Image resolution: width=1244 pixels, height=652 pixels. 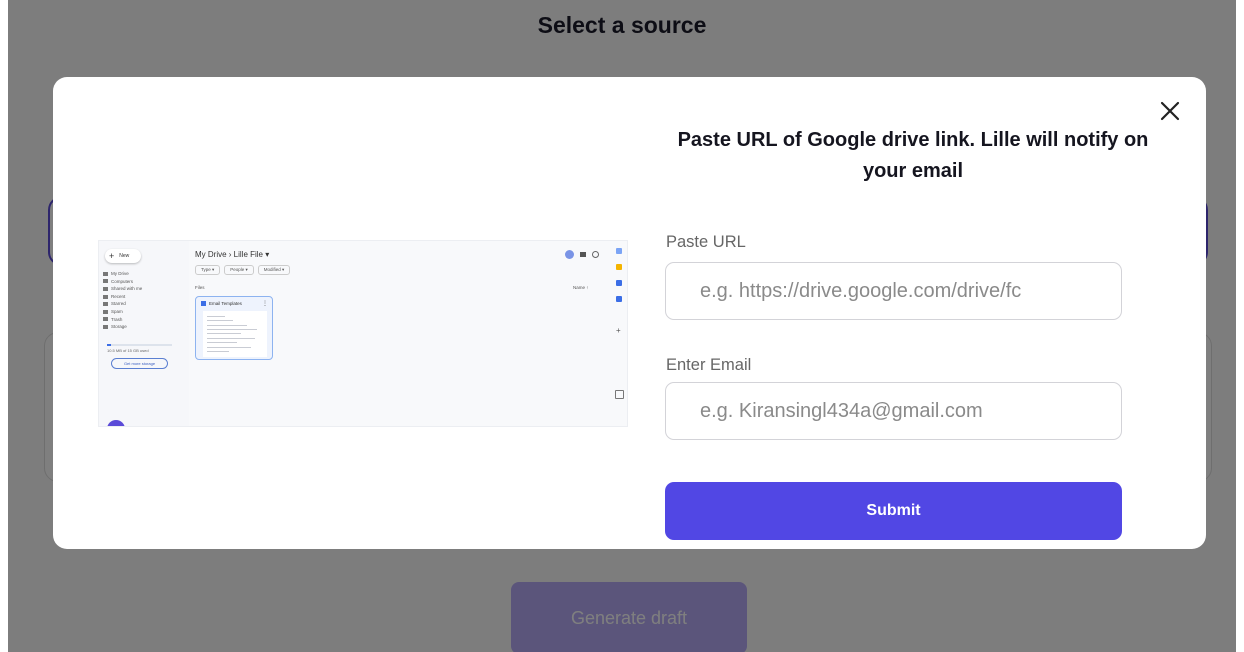 I want to click on drive-filter-chip: Modified ▾, so click(x=274, y=270).